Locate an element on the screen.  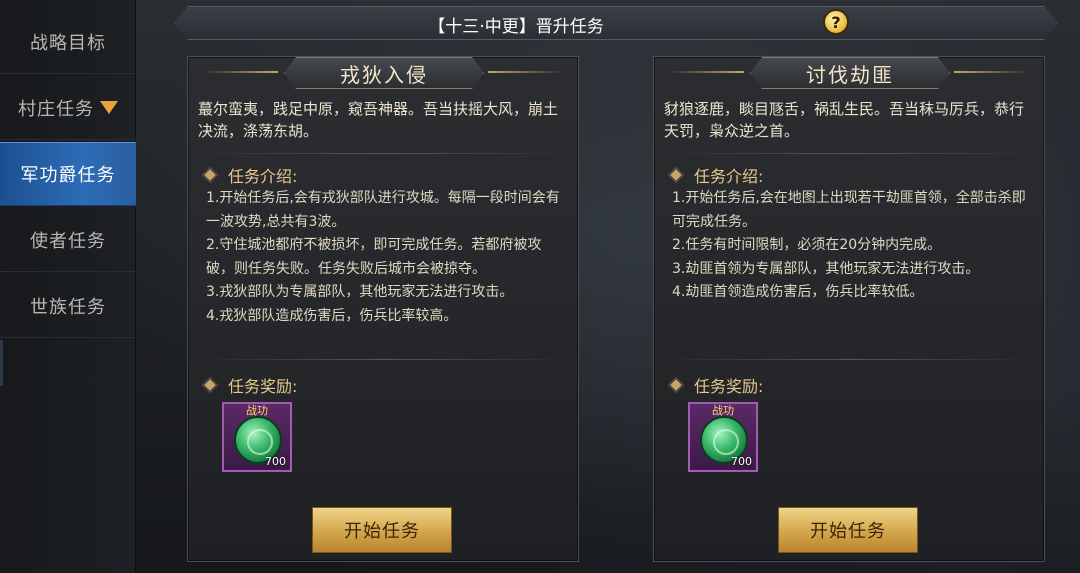
sidebar-item-label: 战略目标 is located at coordinates (68, 43).